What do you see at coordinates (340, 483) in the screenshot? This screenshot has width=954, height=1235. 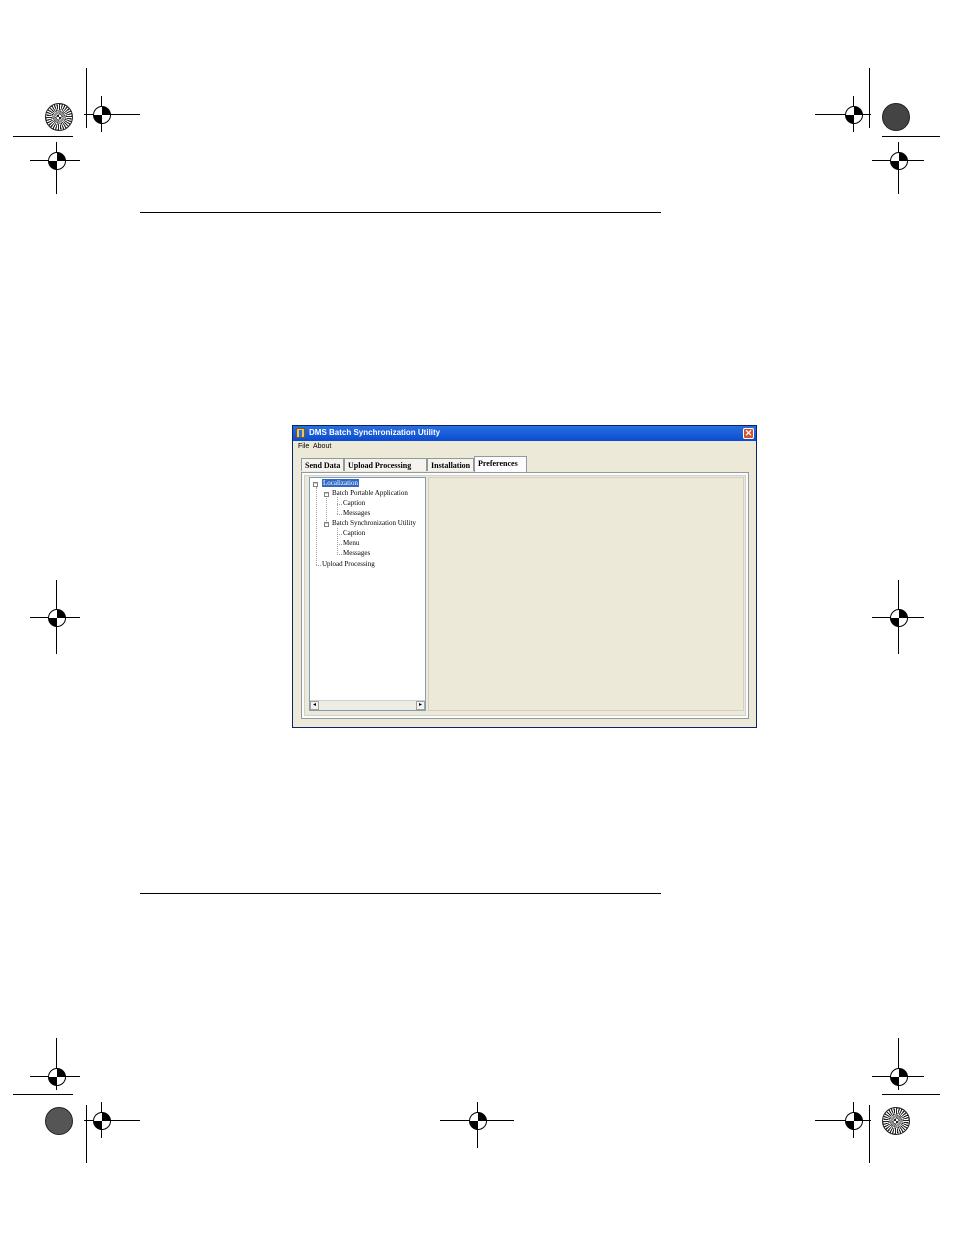 I see `tree-node-localization: Localization` at bounding box center [340, 483].